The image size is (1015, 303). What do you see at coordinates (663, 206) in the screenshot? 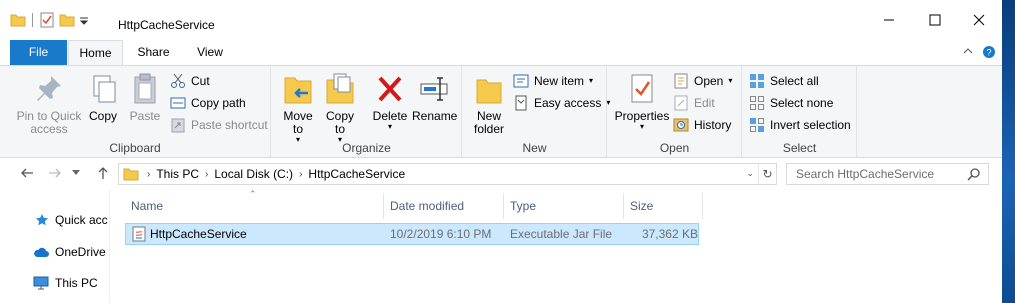
I see `column-header-size: Size` at bounding box center [663, 206].